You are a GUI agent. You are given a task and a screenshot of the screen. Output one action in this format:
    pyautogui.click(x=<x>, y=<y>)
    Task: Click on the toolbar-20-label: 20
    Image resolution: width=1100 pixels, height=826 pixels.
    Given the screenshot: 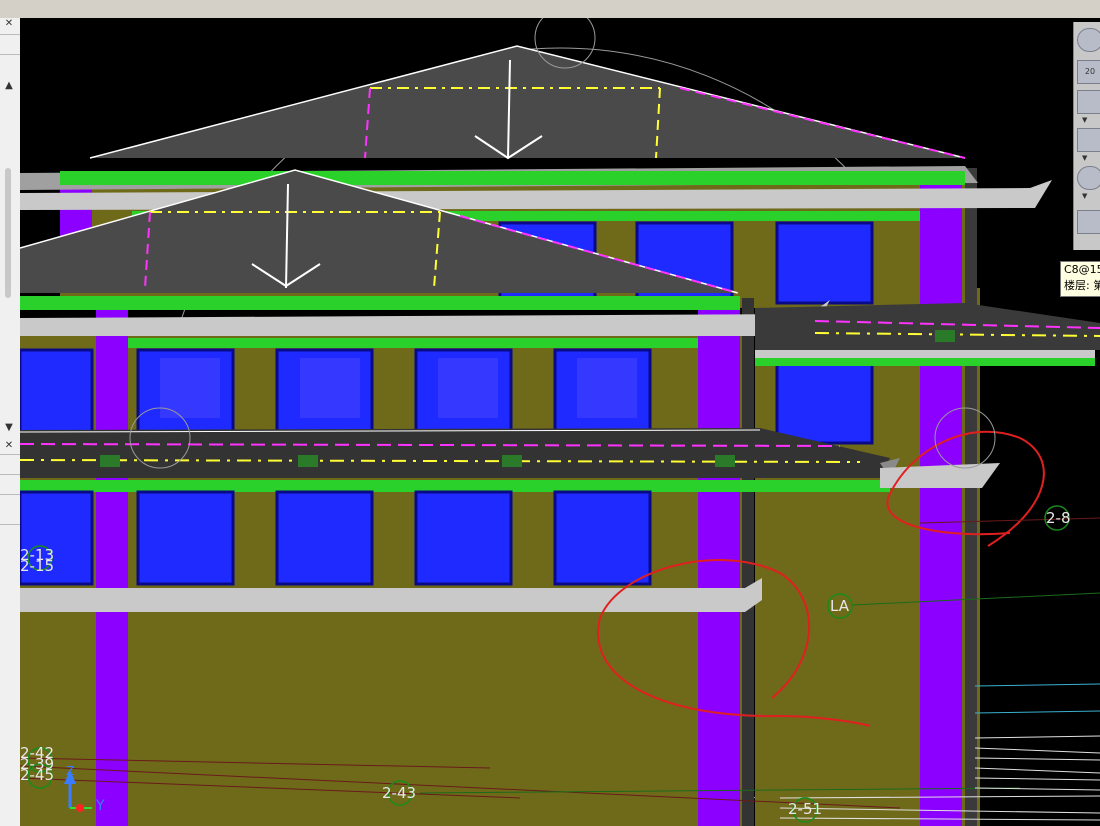 What is the action you would take?
    pyautogui.click(x=1090, y=71)
    